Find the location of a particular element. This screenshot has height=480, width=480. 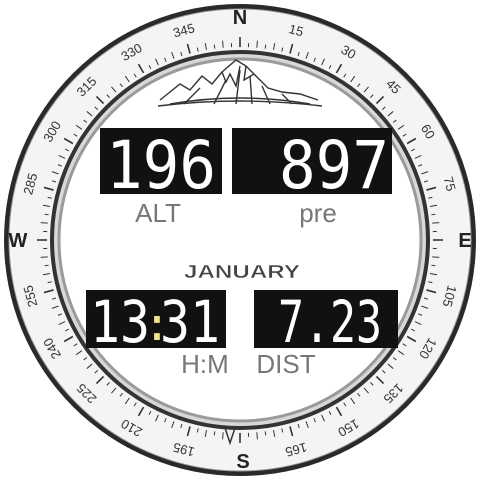

altitude-value: 196 is located at coordinates (161, 165).